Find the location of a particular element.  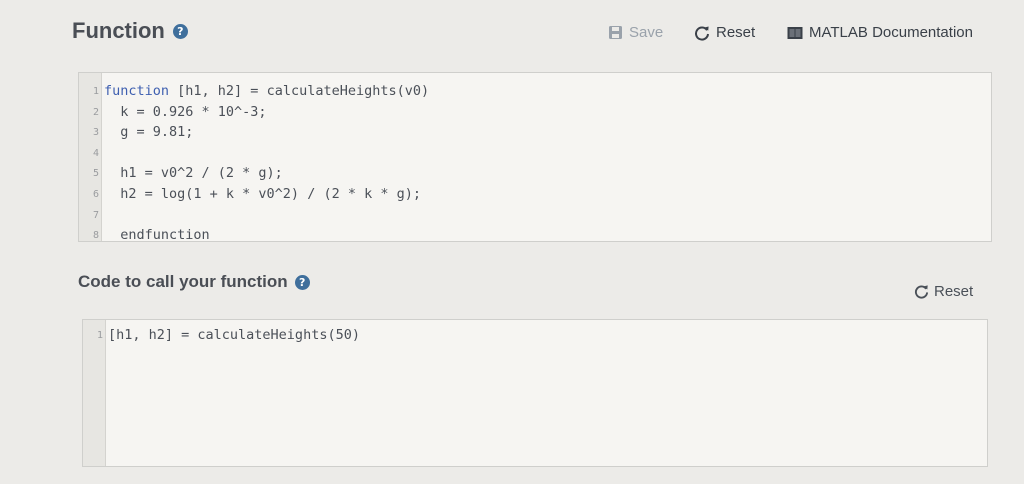

call-reset-label: Reset is located at coordinates (954, 291).